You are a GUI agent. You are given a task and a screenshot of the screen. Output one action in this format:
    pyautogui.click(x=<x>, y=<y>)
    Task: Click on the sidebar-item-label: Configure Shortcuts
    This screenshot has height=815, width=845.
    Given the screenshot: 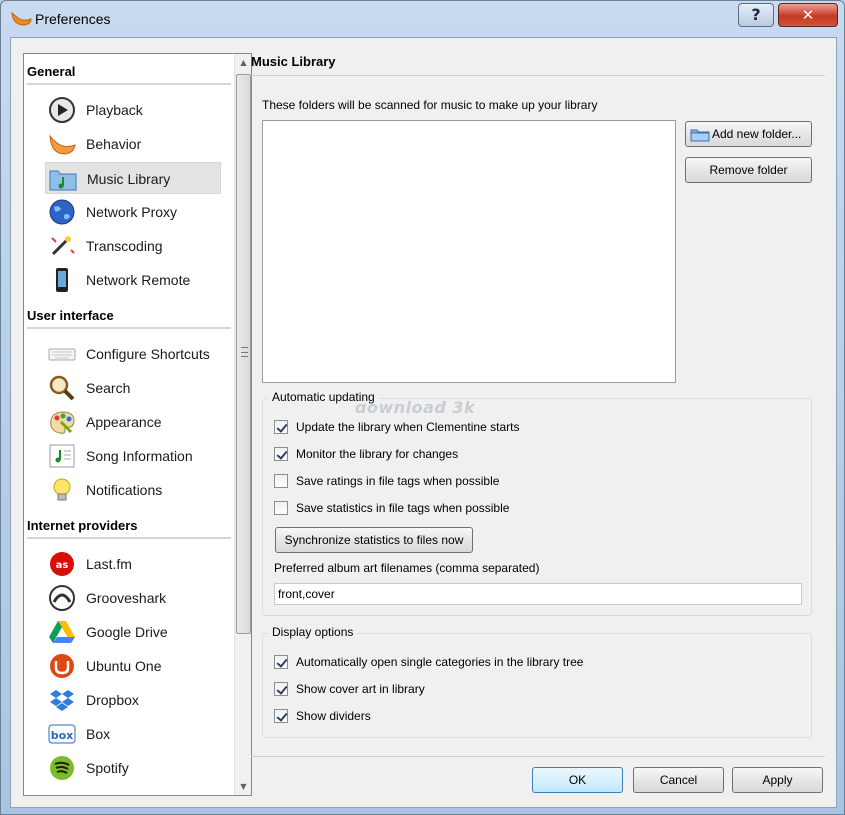 What is the action you would take?
    pyautogui.click(x=148, y=354)
    